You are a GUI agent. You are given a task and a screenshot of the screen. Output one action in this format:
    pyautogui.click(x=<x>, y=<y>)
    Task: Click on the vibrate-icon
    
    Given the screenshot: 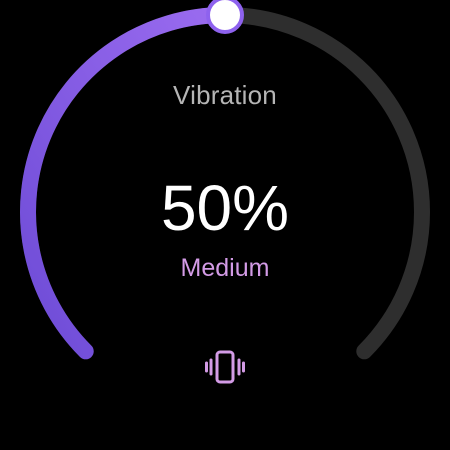 What is the action you would take?
    pyautogui.click(x=225, y=367)
    